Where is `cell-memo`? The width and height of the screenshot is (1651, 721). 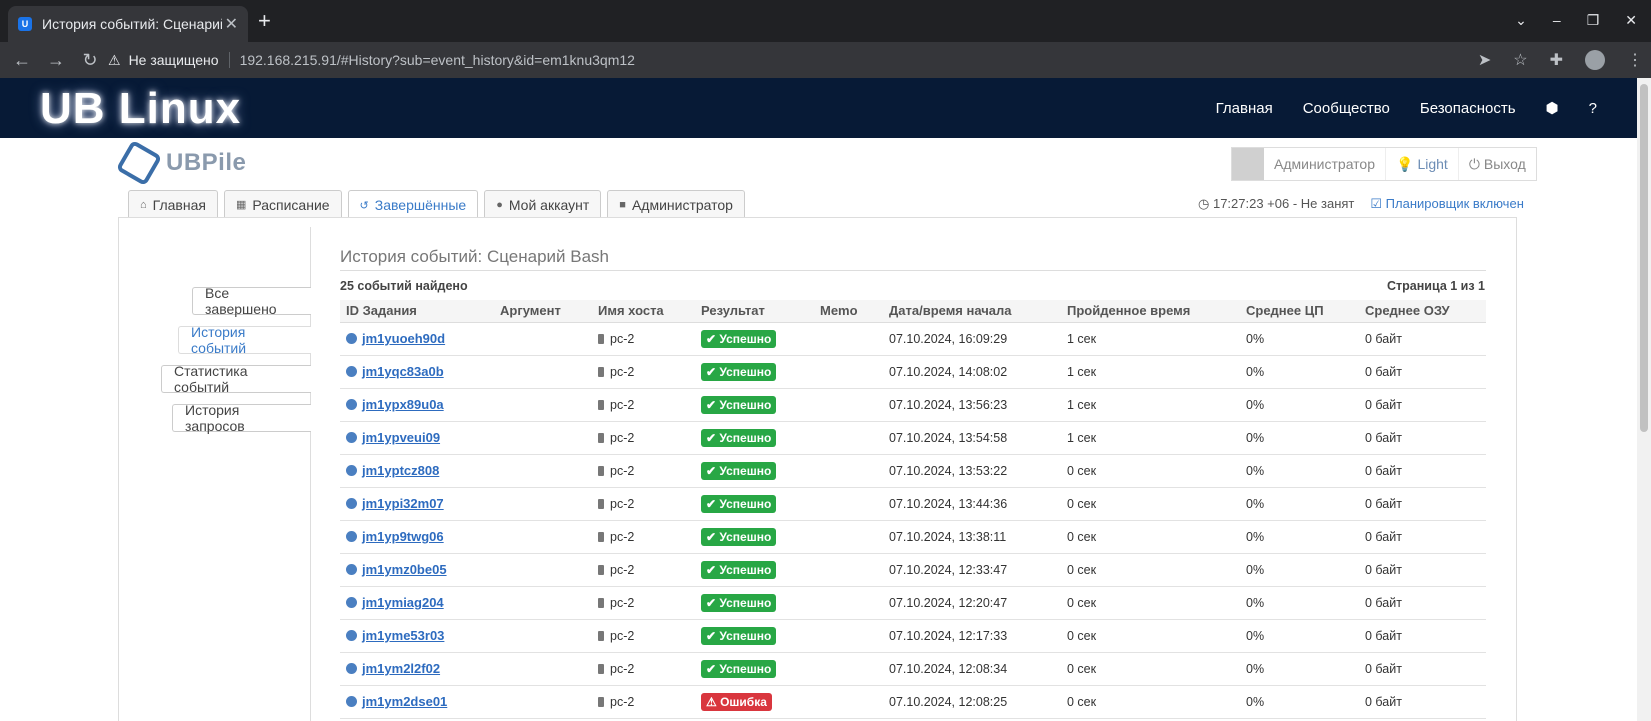 cell-memo is located at coordinates (848, 339).